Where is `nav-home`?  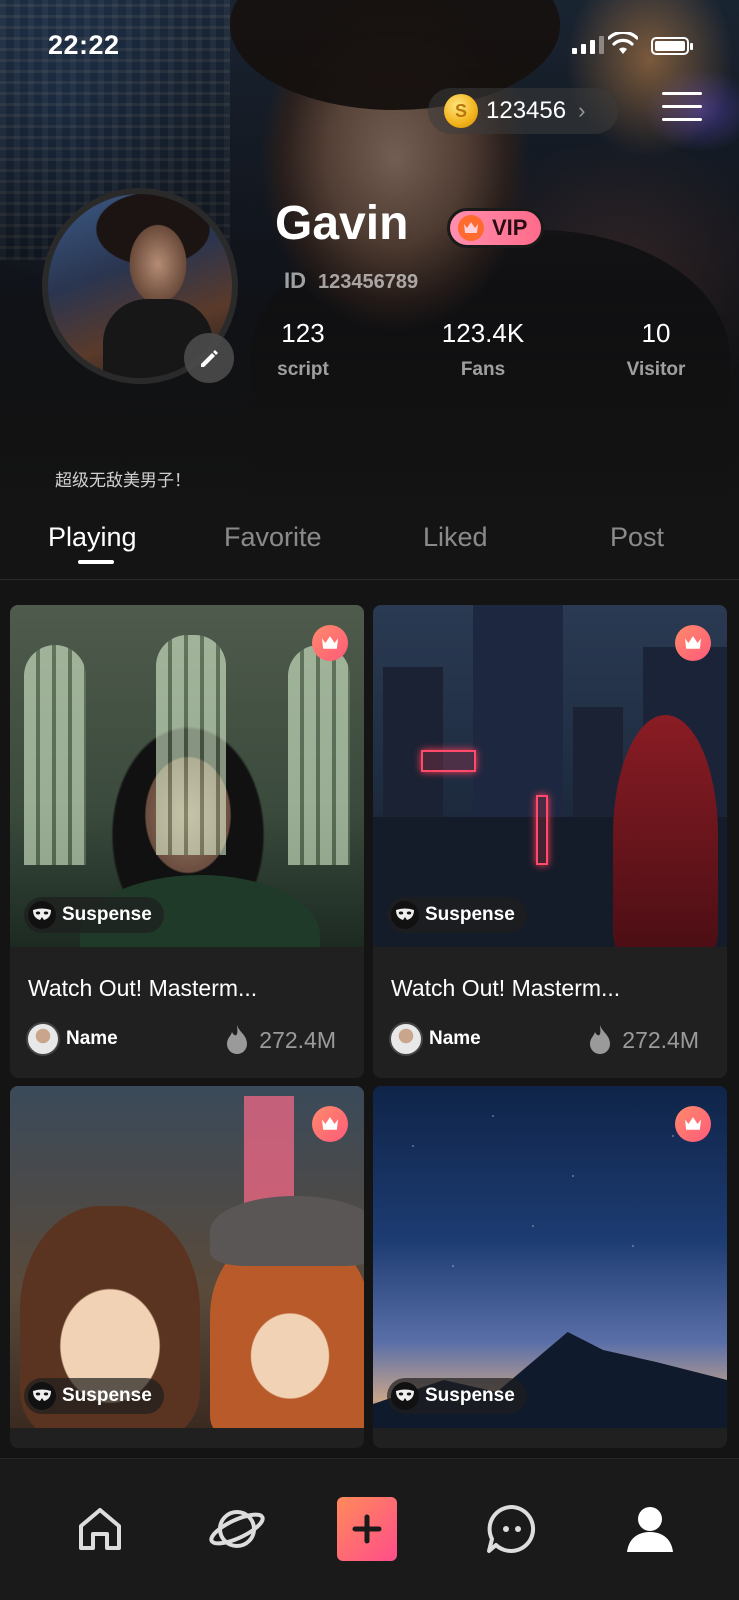 nav-home is located at coordinates (100, 1529).